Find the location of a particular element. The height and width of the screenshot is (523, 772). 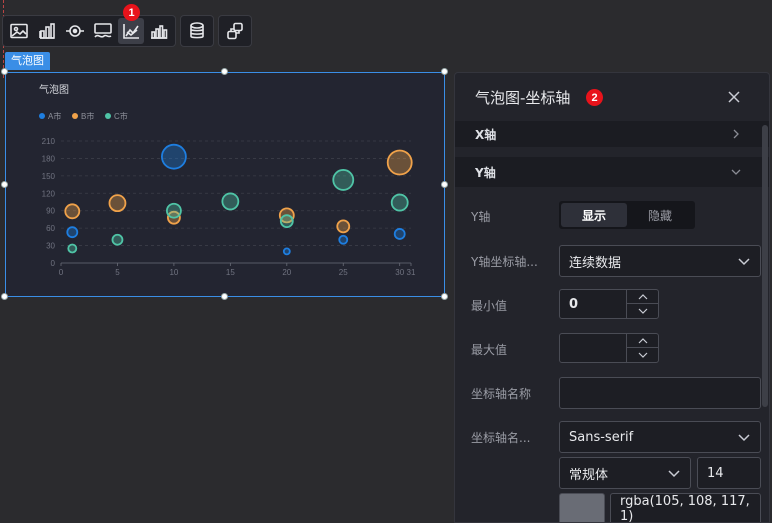

resize-handle-br is located at coordinates (444, 296).